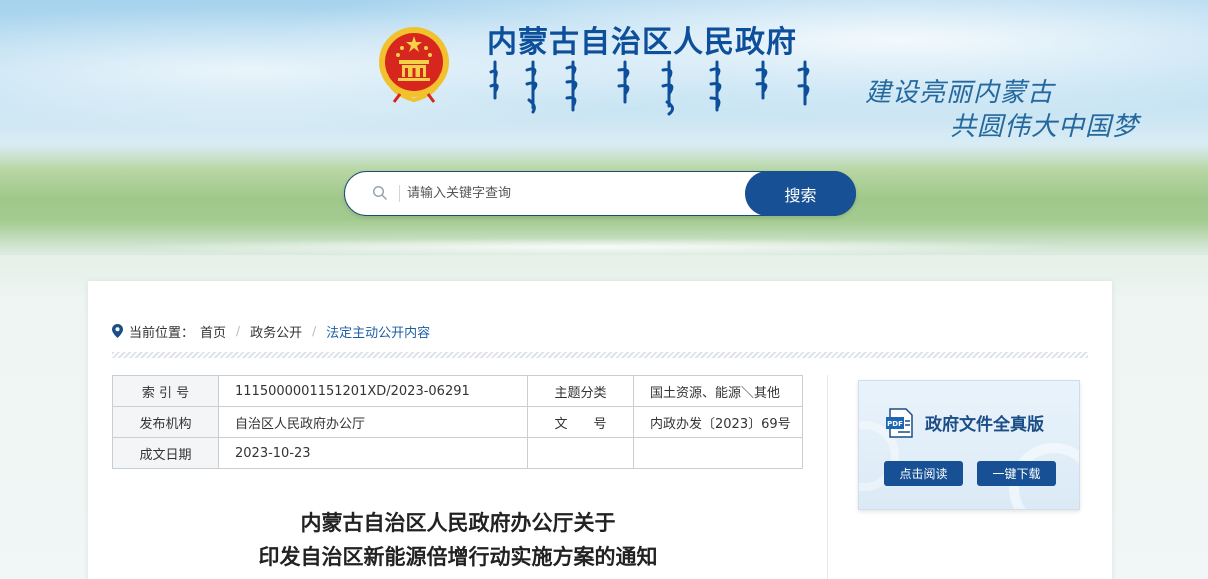 This screenshot has height=579, width=1208. I want to click on search-input, so click(572, 193).